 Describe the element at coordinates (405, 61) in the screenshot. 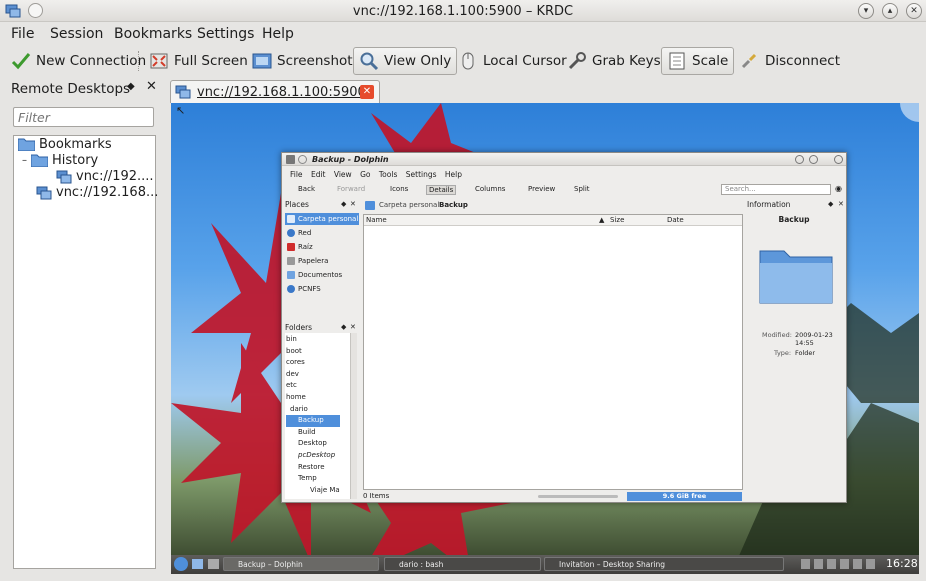

I see `view-only-button: View Only` at that location.